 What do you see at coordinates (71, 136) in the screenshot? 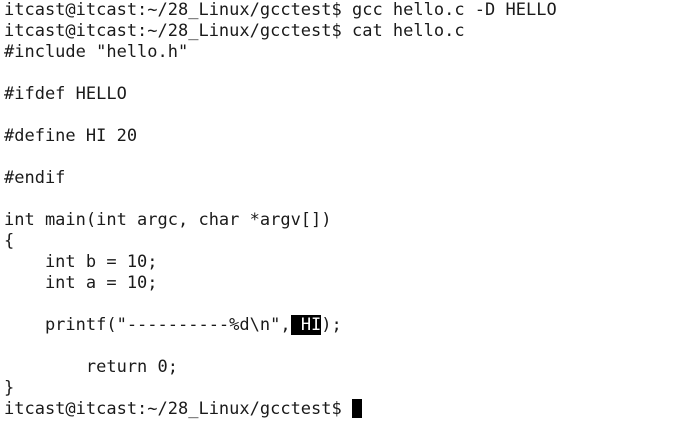
I see `code-line-define: #define HI 20` at bounding box center [71, 136].